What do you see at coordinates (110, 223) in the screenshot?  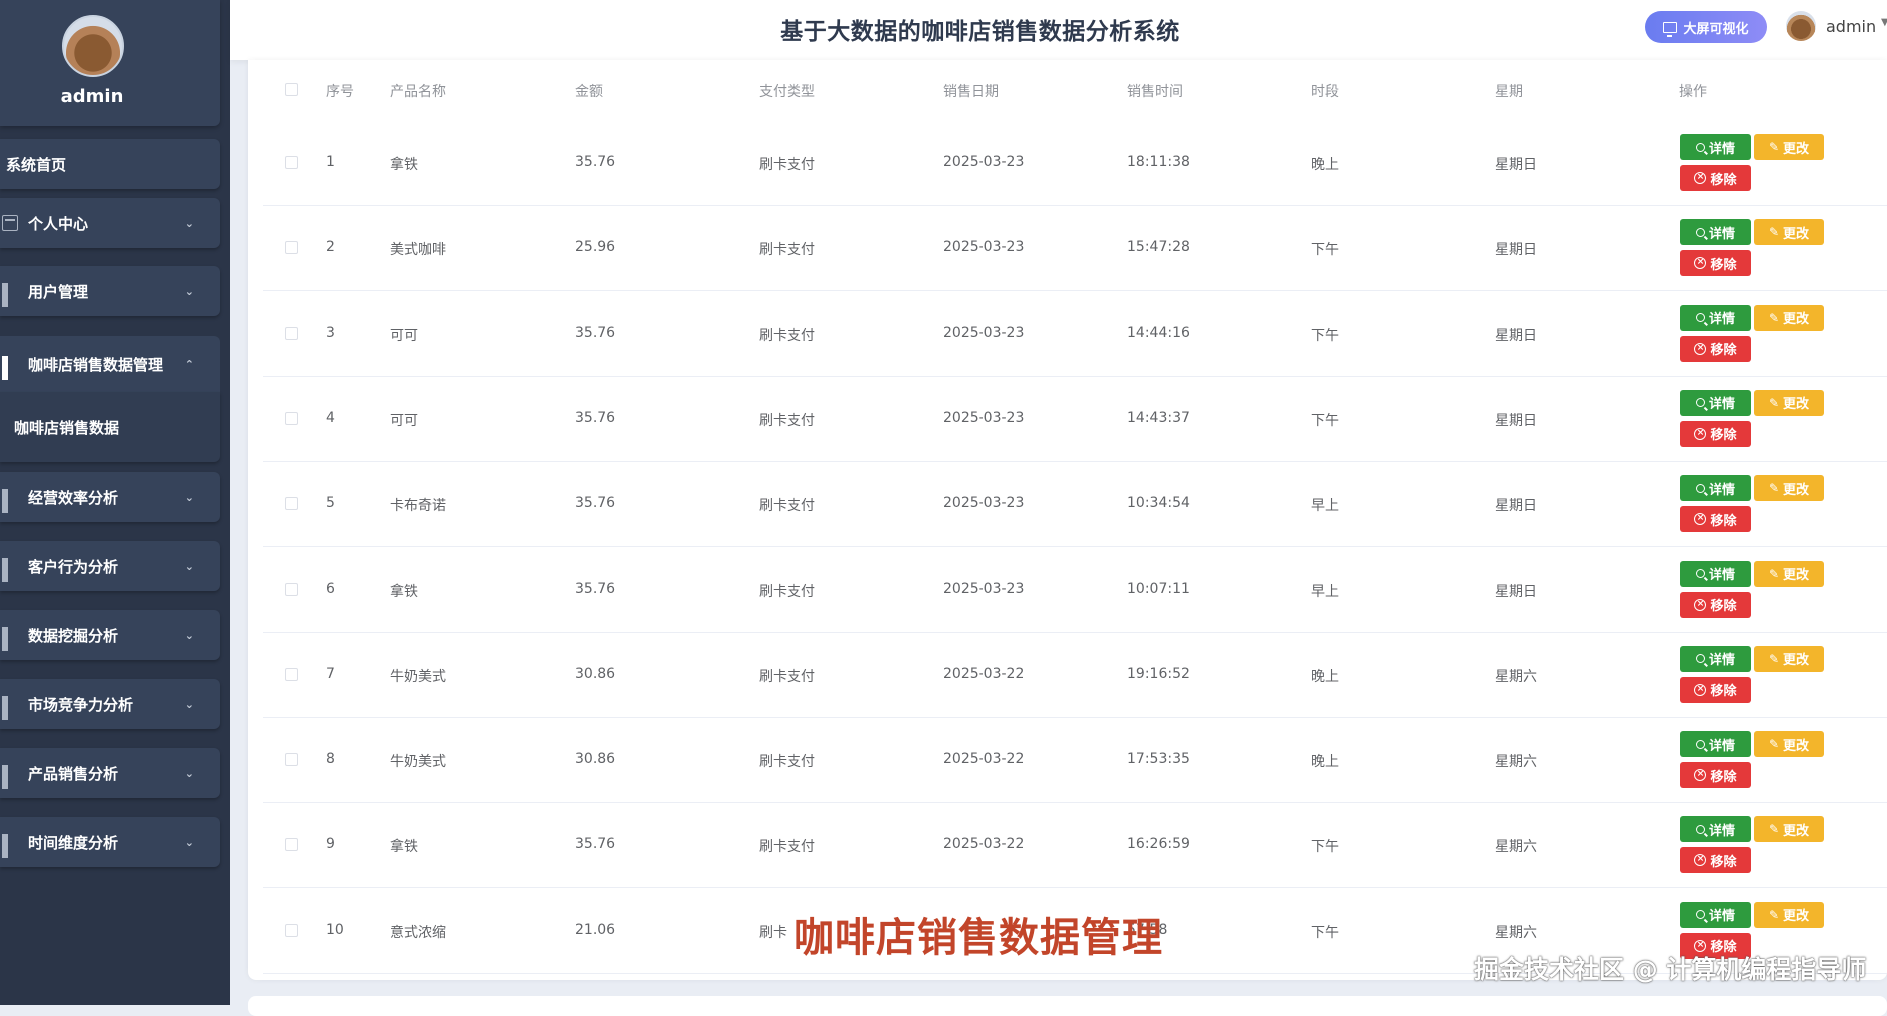 I see `sidebar-item-personal-center: 个人中心 ⌄` at bounding box center [110, 223].